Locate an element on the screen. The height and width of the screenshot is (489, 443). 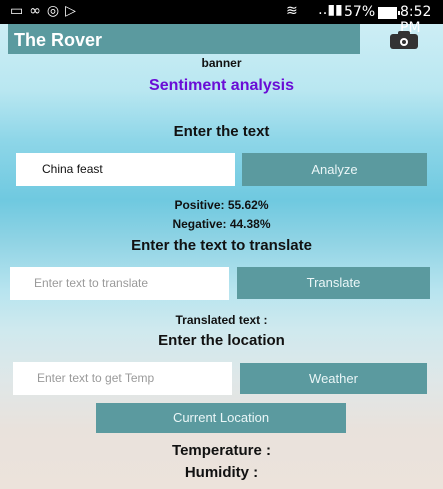
app-title: The Rover is located at coordinates (58, 40).